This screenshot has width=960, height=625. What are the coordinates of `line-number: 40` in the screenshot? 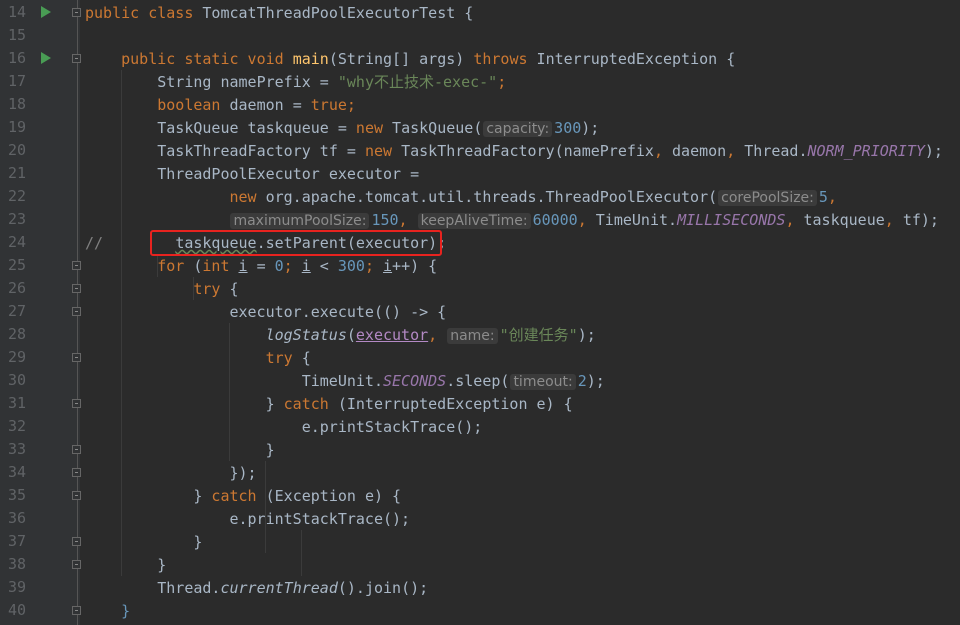 It's located at (16, 610).